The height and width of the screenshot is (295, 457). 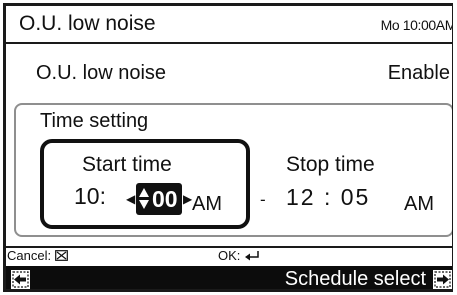 I want to click on cancel-hint-label: Cancel:, so click(x=29, y=255).